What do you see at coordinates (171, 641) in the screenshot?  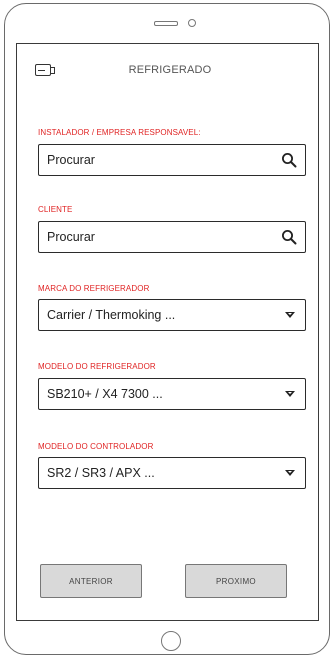 I see `home-button` at bounding box center [171, 641].